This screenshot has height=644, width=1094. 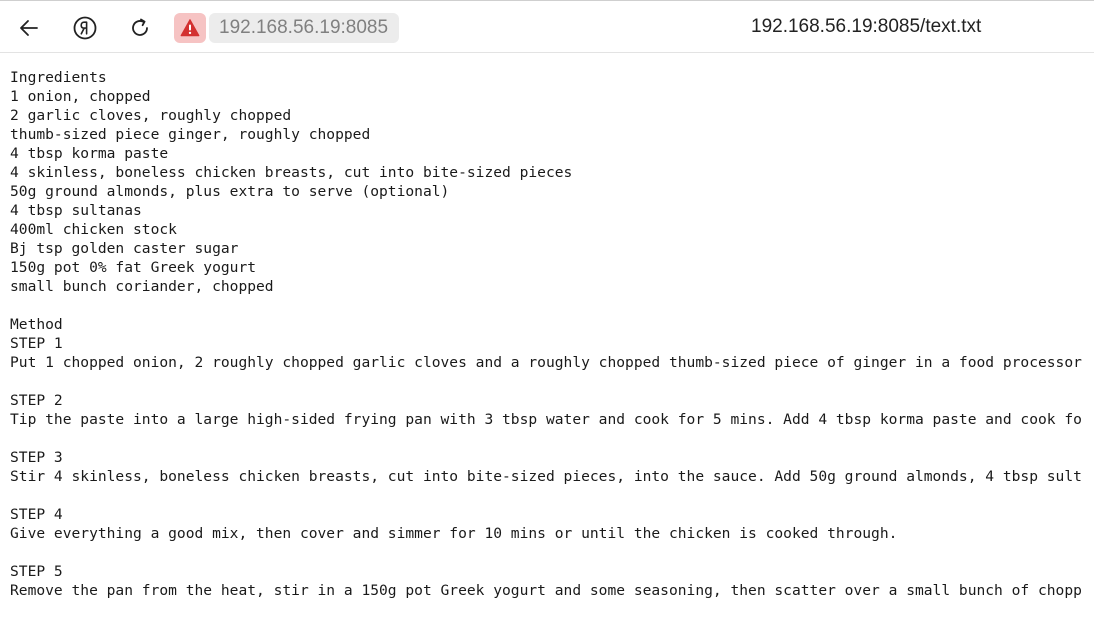 I want to click on address-bar: 192.168.56.19:8085, so click(x=304, y=28).